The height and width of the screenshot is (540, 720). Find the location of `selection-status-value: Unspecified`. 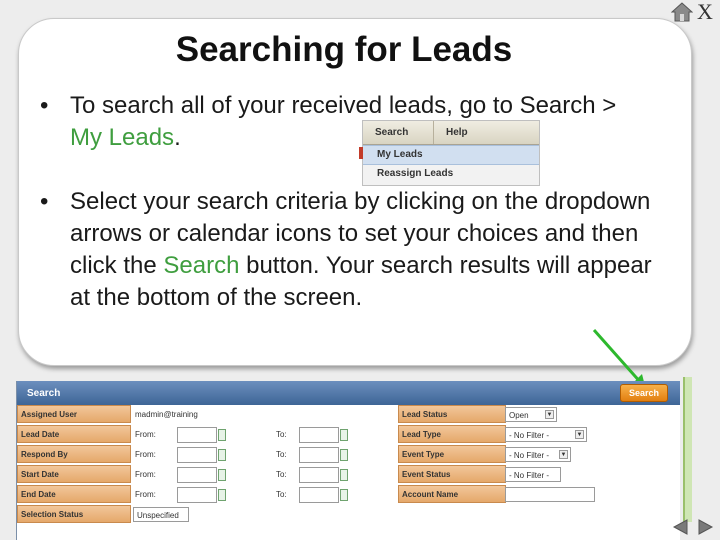

selection-status-value: Unspecified is located at coordinates (158, 515).